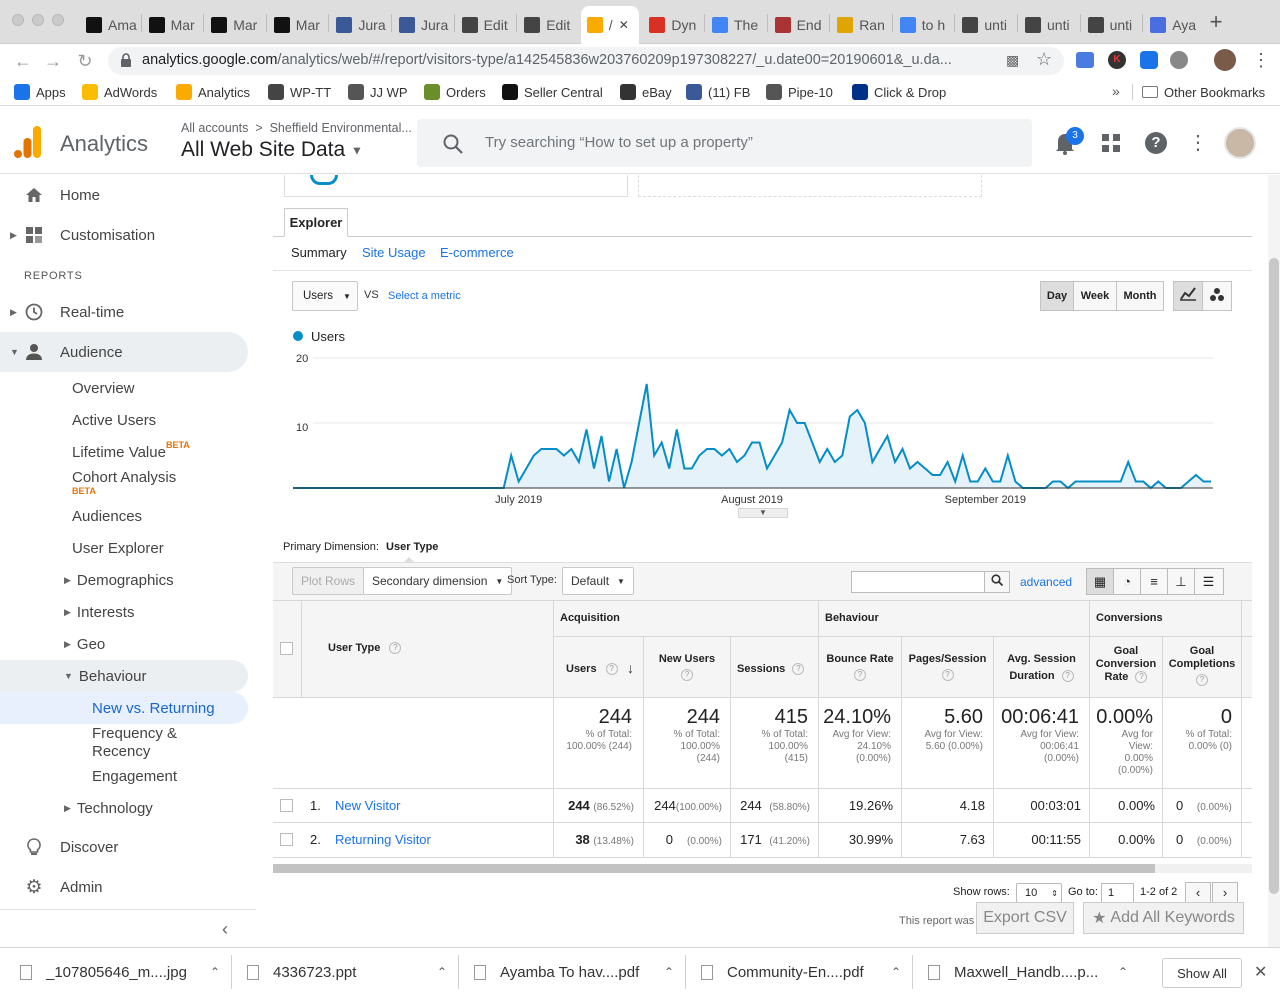 This screenshot has height=997, width=1280. Describe the element at coordinates (299, 92) in the screenshot. I see `bookmark-item: WP-TT` at that location.